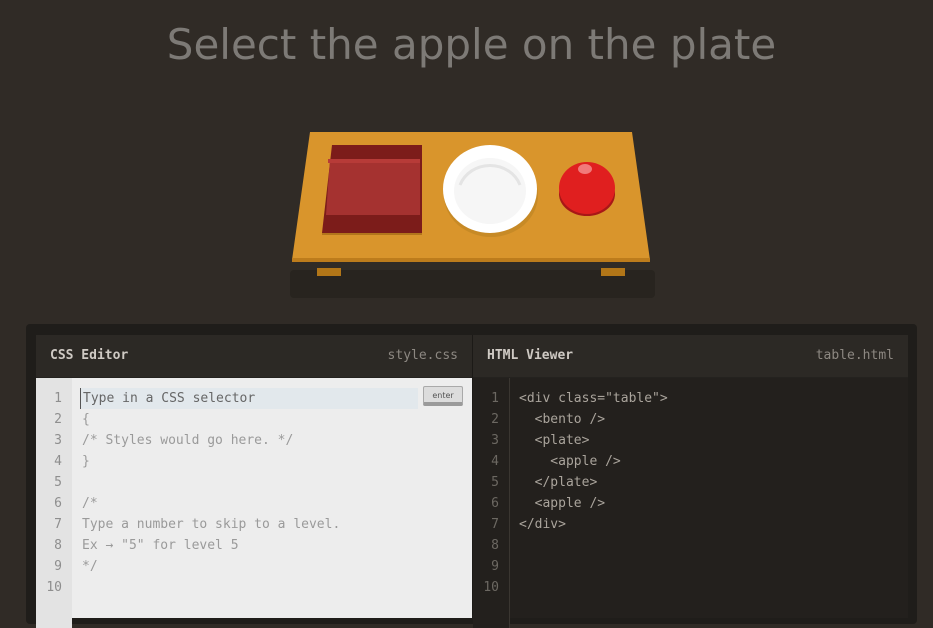 Image resolution: width=933 pixels, height=628 pixels. What do you see at coordinates (530, 355) in the screenshot?
I see `html-viewer-title: HTML Viewer` at bounding box center [530, 355].